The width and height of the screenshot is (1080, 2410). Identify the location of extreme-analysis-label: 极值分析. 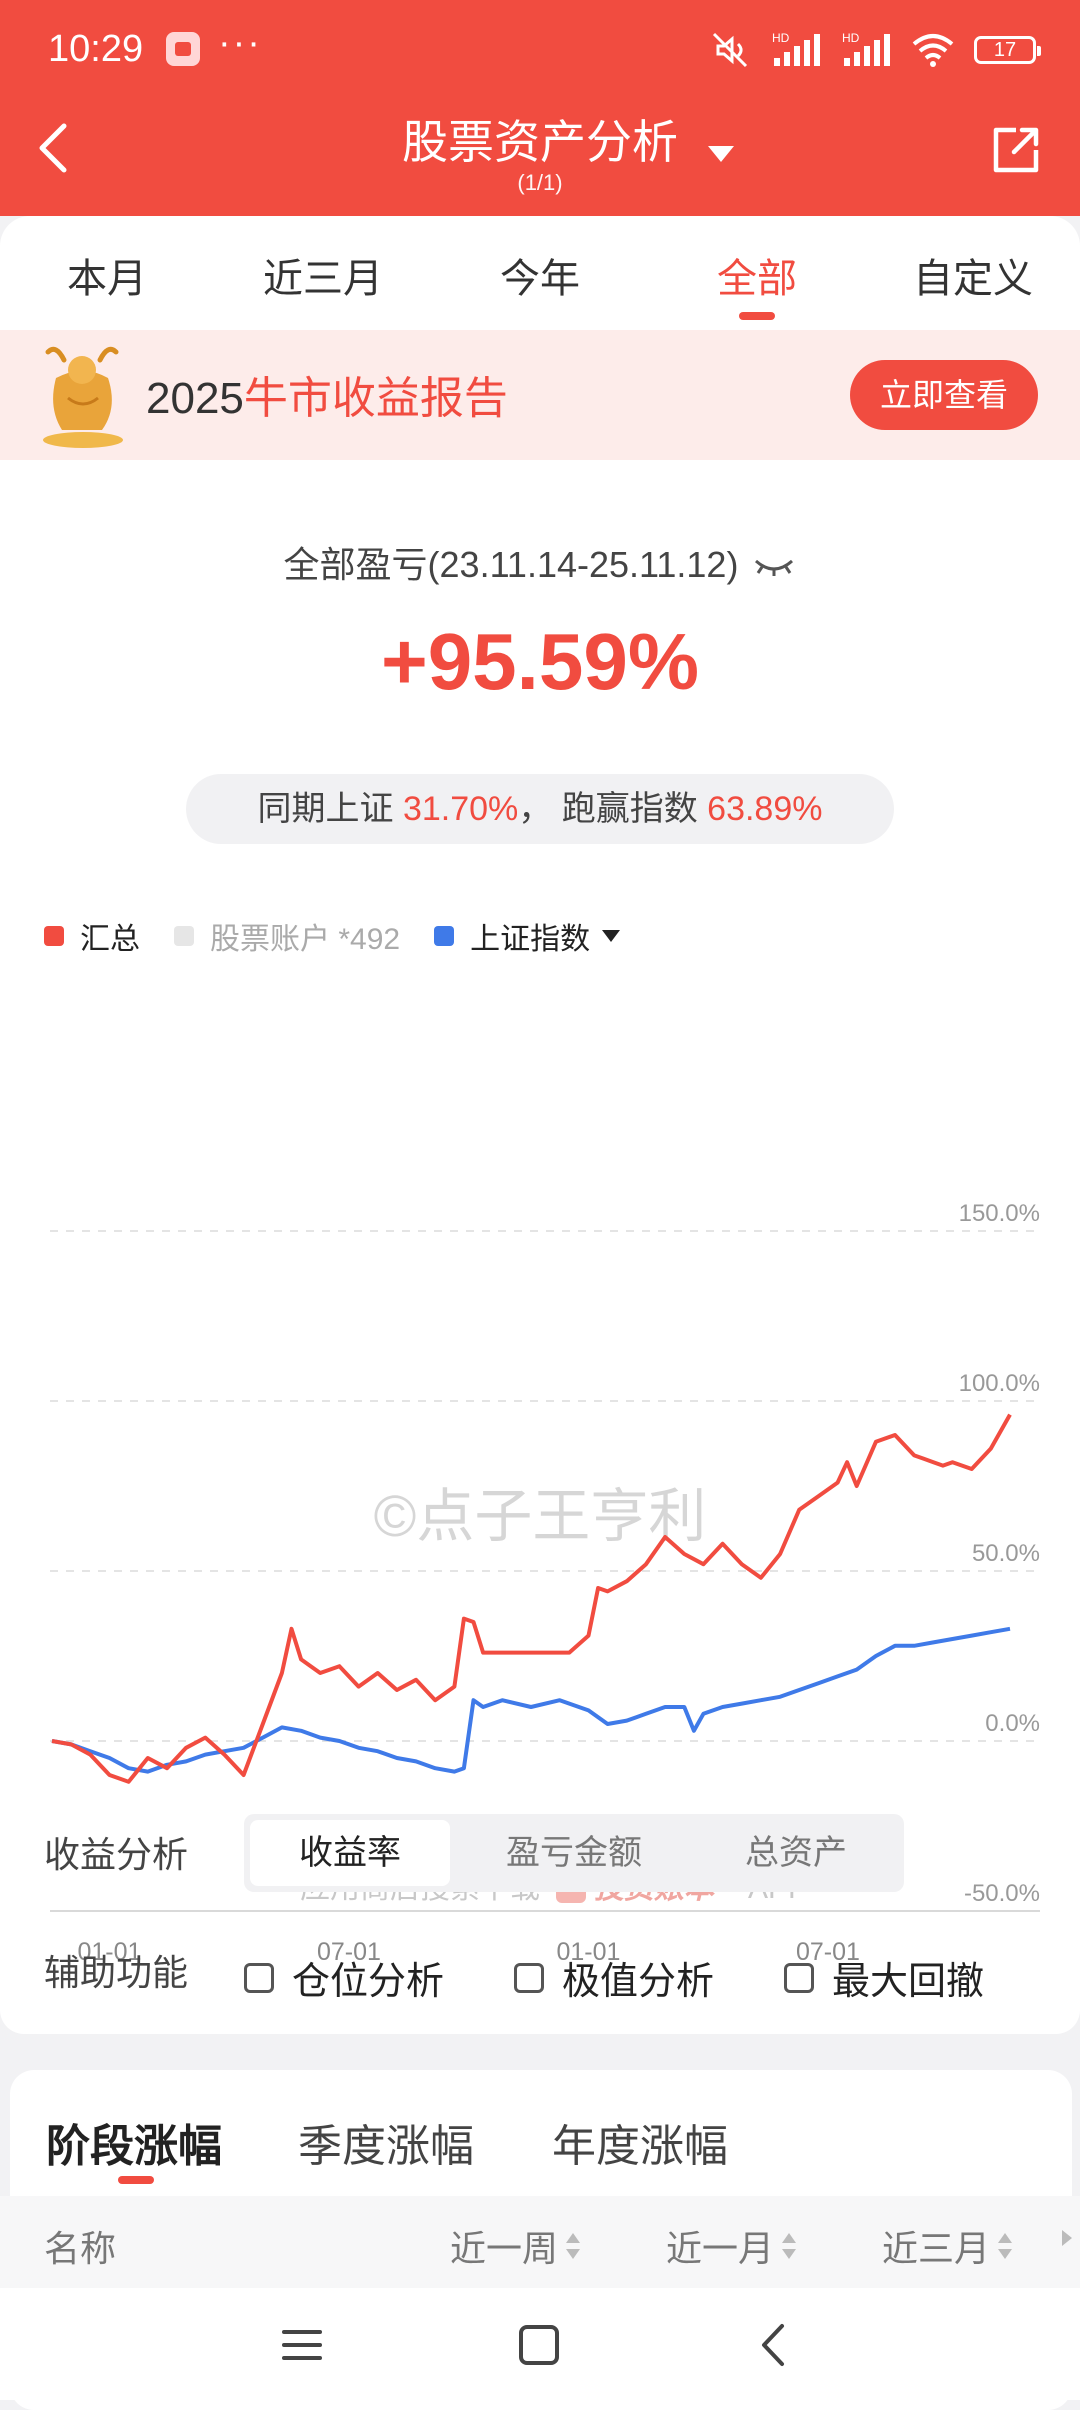
(638, 1982).